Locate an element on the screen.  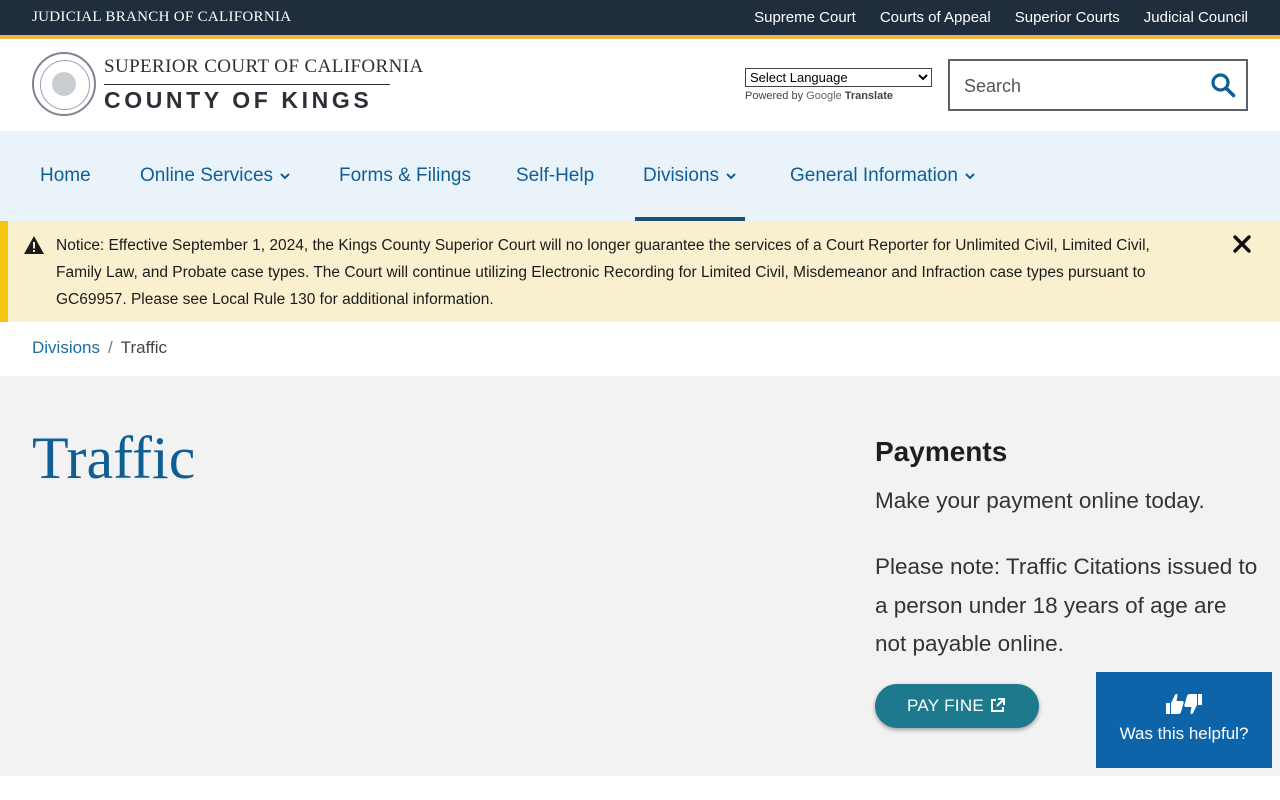
link-superior-courts: Superior Courts is located at coordinates (1067, 17).